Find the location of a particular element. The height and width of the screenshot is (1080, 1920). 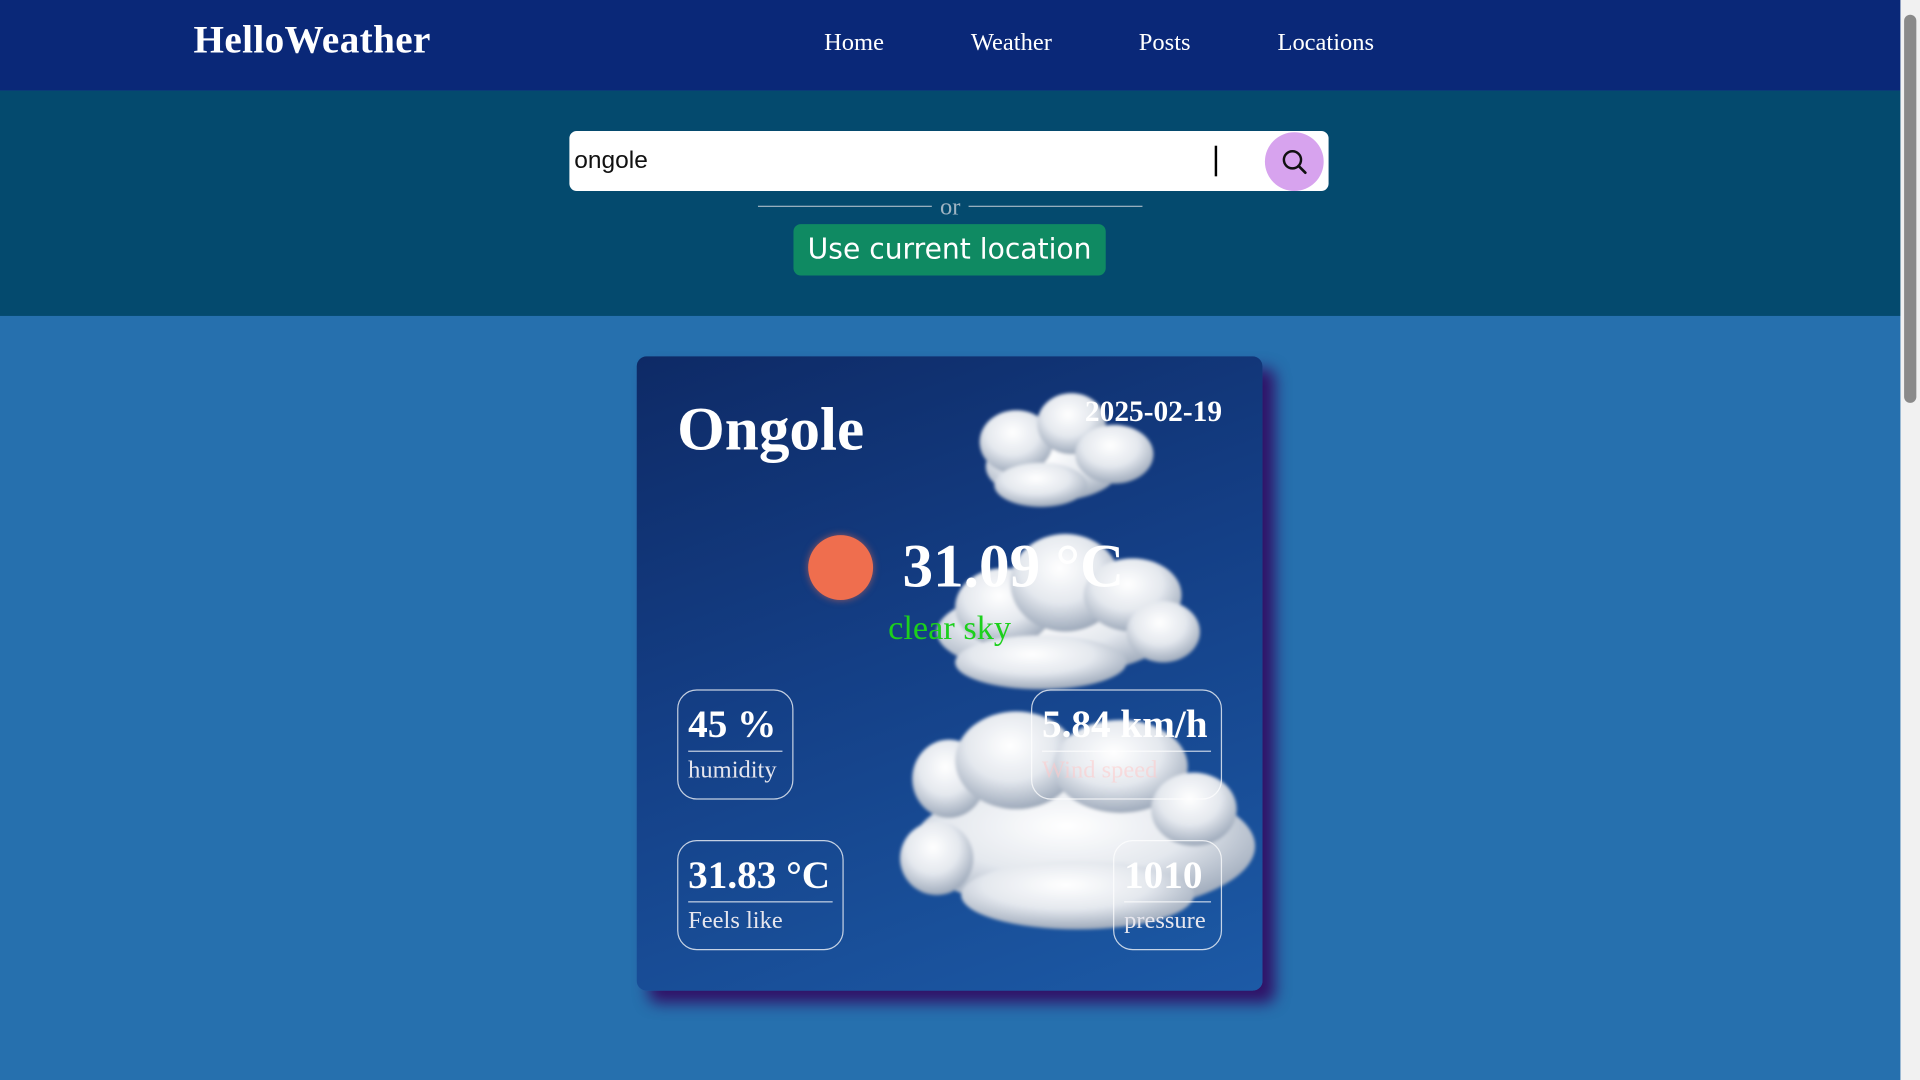

nav-link-posts: Posts is located at coordinates (1151, 43).